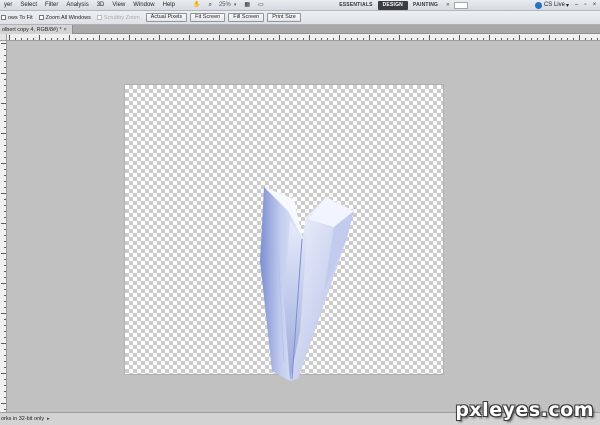 The image size is (600, 425). What do you see at coordinates (209, 5) in the screenshot?
I see `zoom-tool-icon: ⌕` at bounding box center [209, 5].